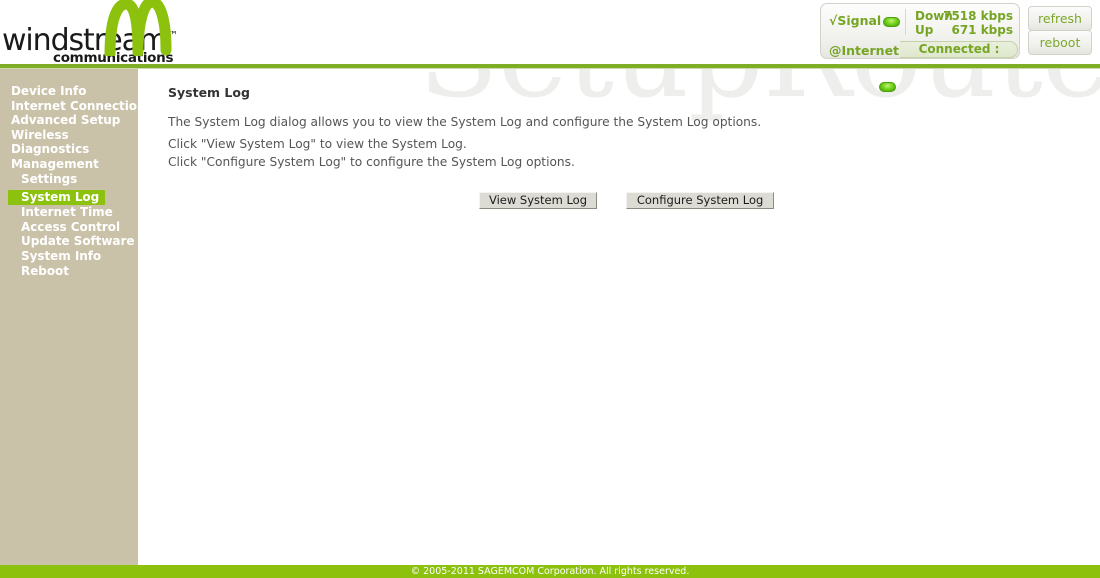  Describe the element at coordinates (1060, 18) in the screenshot. I see `refresh-button: refresh` at that location.